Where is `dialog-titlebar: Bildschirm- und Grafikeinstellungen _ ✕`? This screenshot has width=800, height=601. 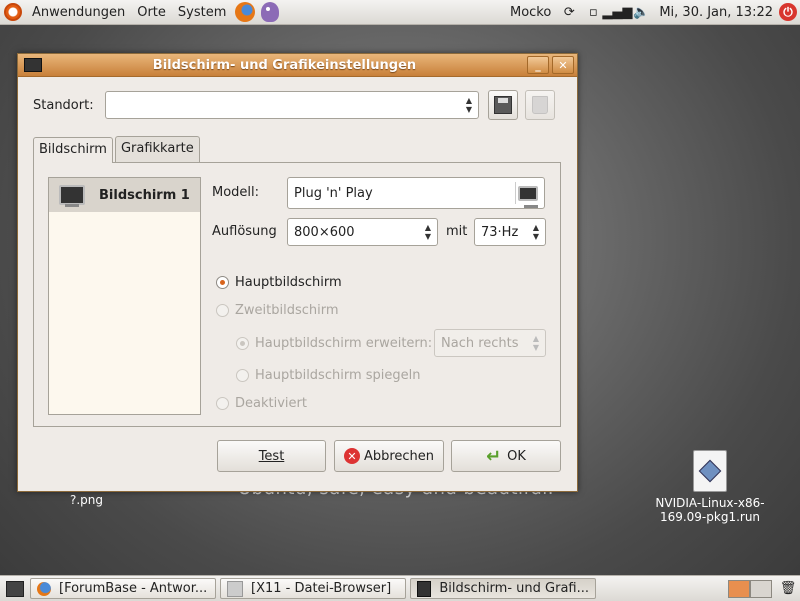 dialog-titlebar: Bildschirm- und Grafikeinstellungen _ ✕ is located at coordinates (297, 65).